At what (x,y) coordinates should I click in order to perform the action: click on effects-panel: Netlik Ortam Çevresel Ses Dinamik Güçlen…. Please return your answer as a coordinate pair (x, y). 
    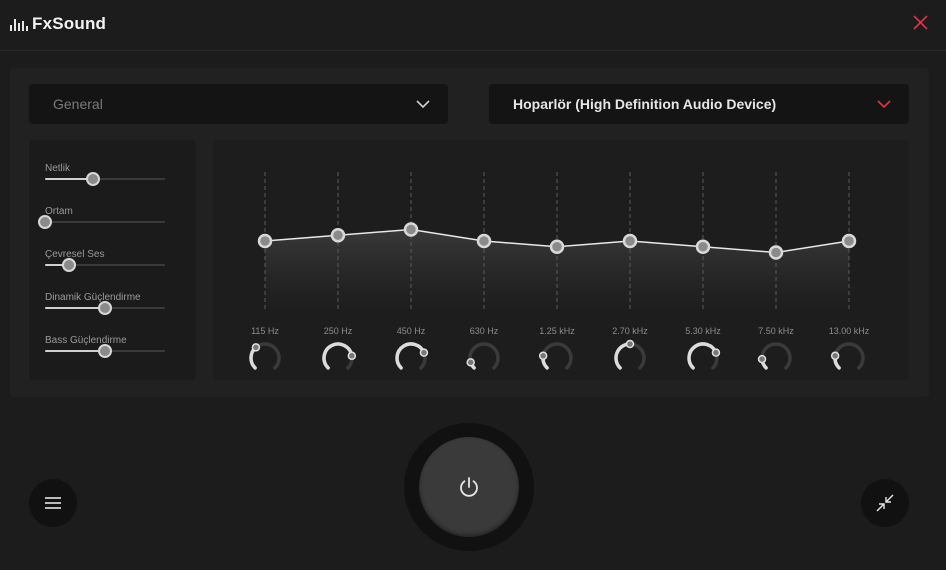
    Looking at the image, I should click on (112, 260).